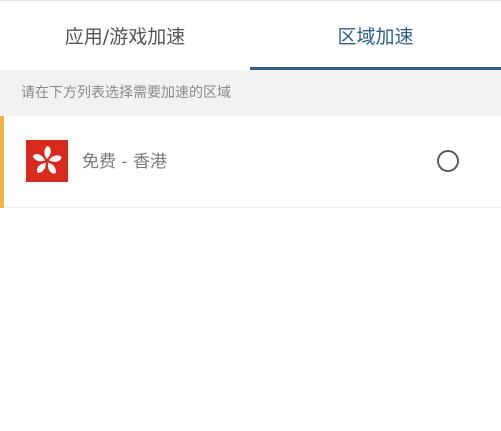 This screenshot has height=431, width=501. I want to click on tab-app-game-acceleration: 应用/游戏加速, so click(125, 35).